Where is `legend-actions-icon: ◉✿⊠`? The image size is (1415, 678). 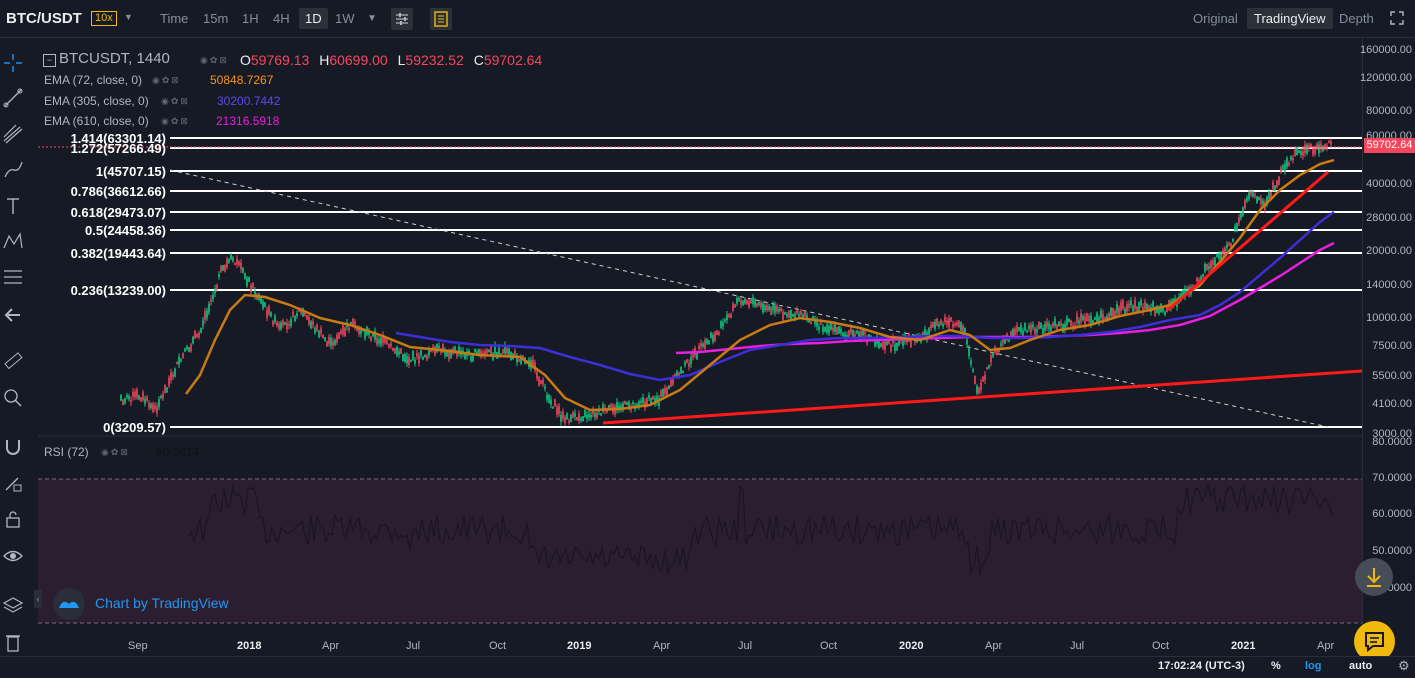 legend-actions-icon: ◉✿⊠ is located at coordinates (214, 60).